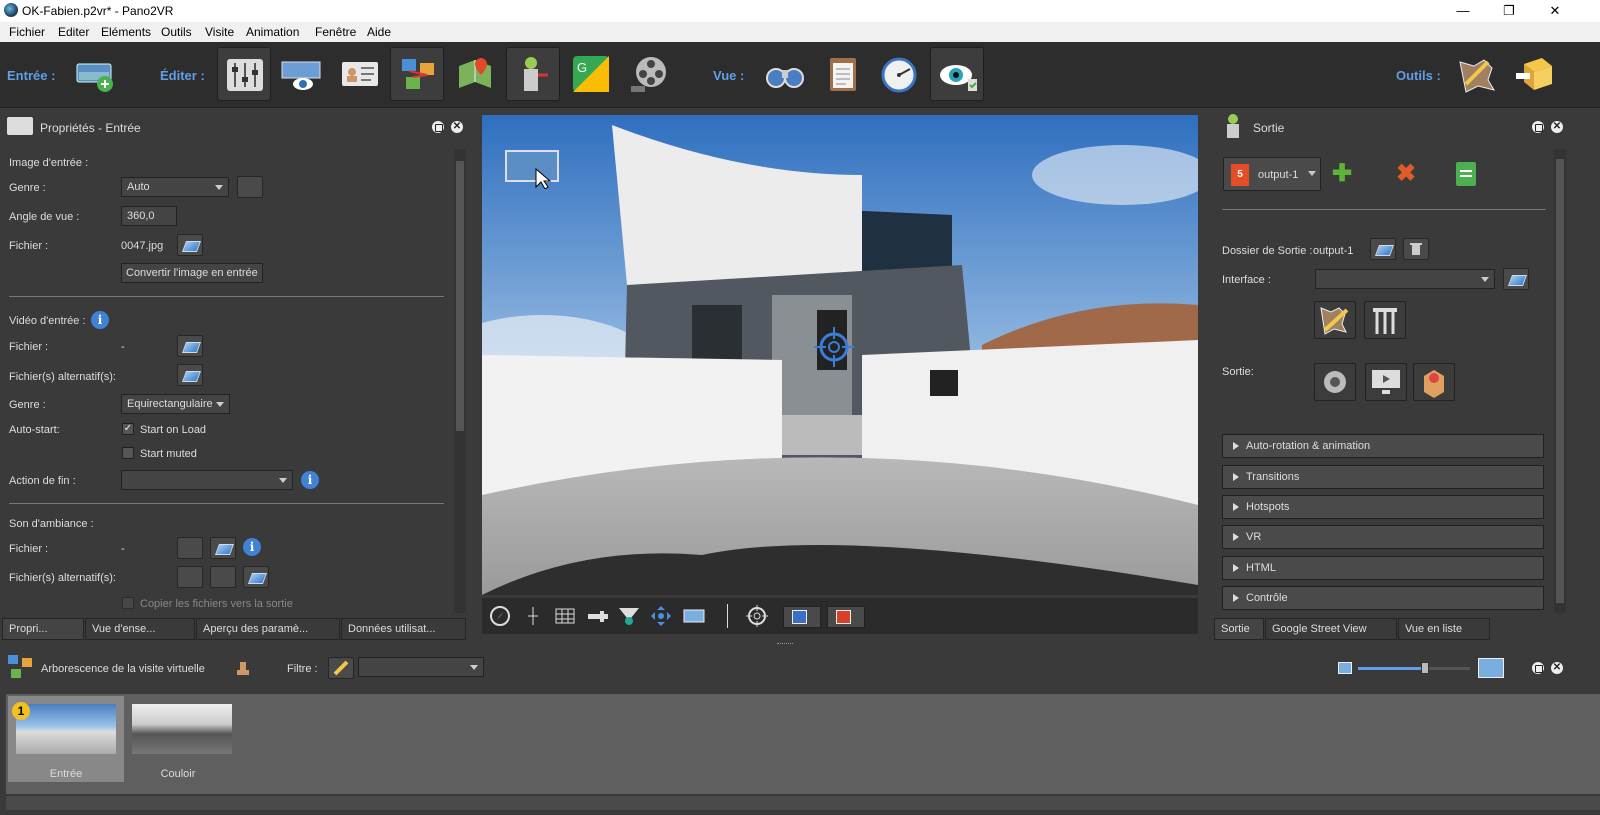 This screenshot has height=815, width=1600. I want to click on panorama-add-icon, so click(95, 74).